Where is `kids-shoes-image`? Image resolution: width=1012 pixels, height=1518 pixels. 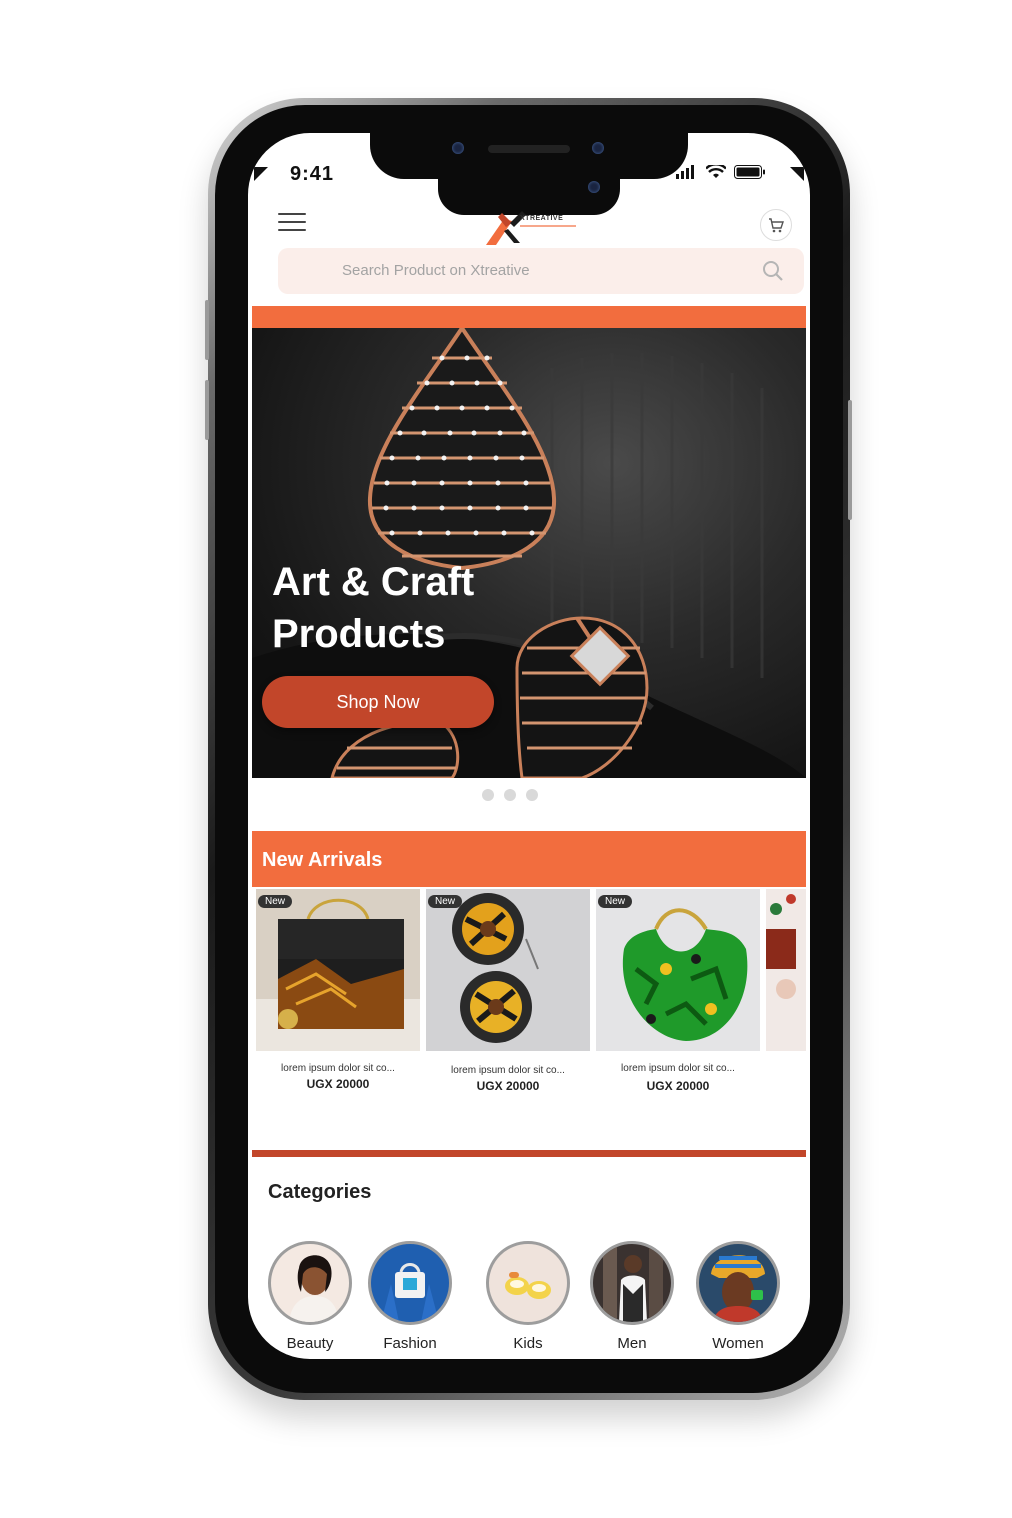 kids-shoes-image is located at coordinates (528, 1285).